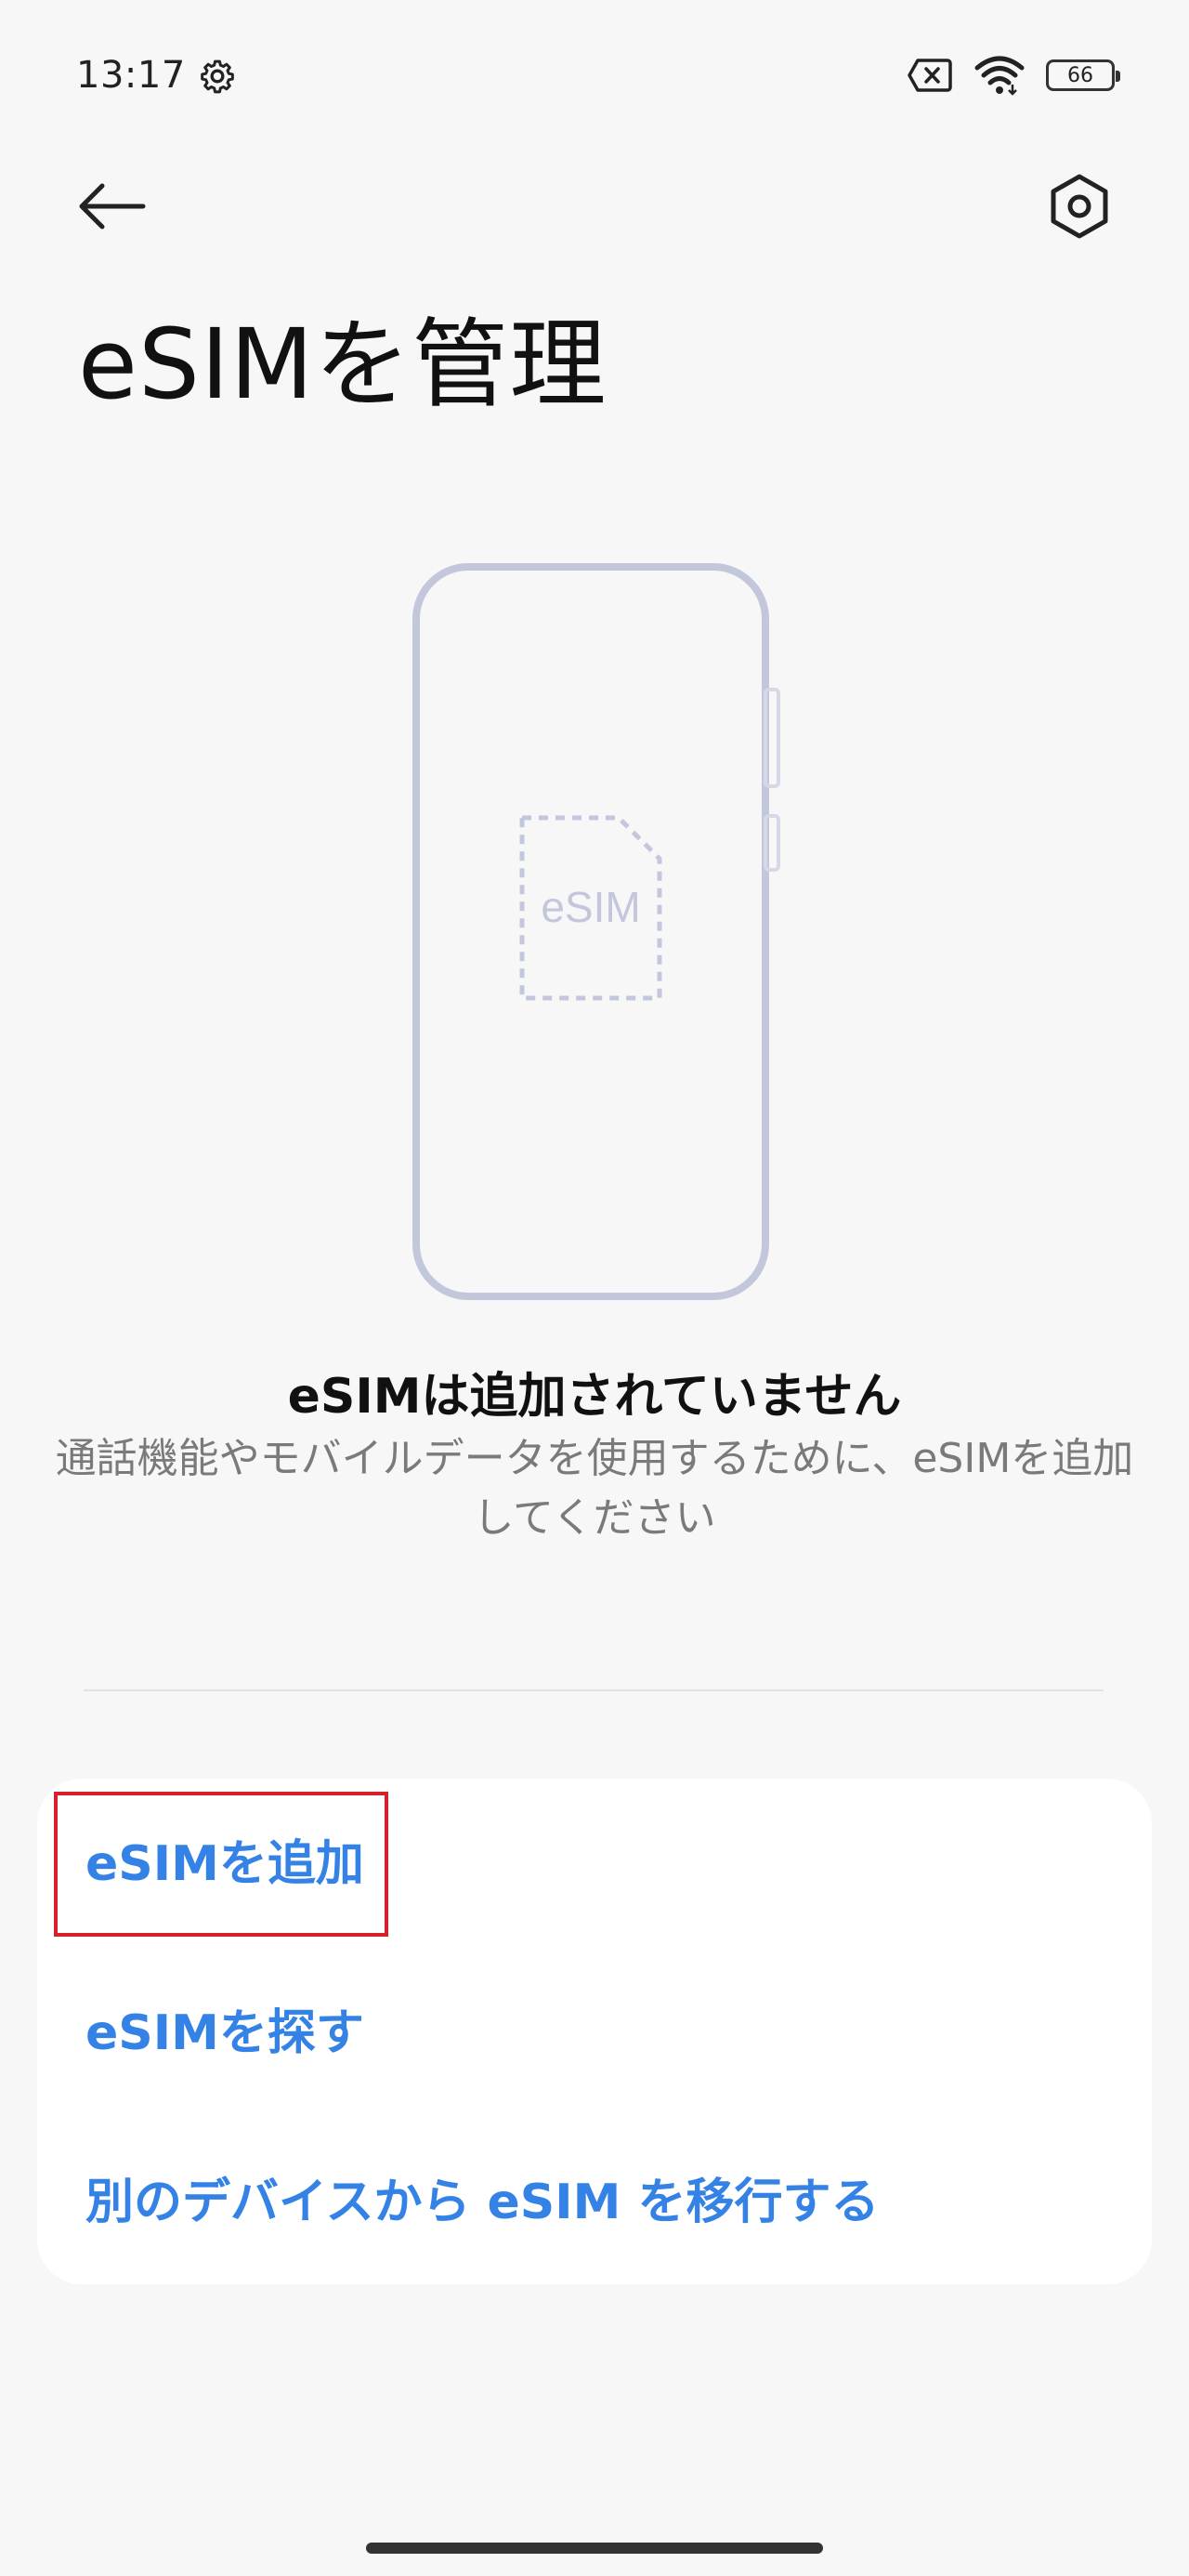 This screenshot has height=2576, width=1189. I want to click on empty-state-description: 通話機能やモバイルデータを使用するために、eSIMを追加してください, so click(594, 1488).